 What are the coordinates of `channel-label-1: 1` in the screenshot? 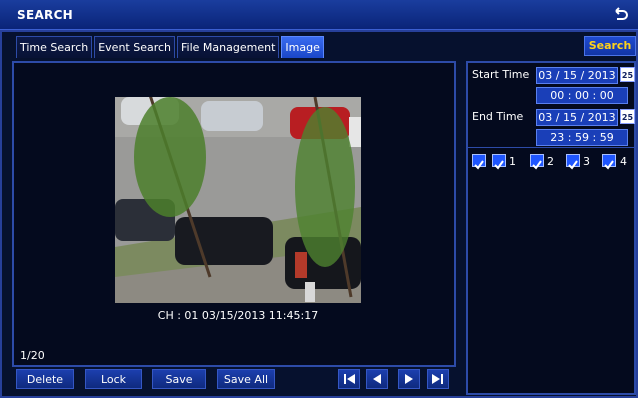 It's located at (512, 161).